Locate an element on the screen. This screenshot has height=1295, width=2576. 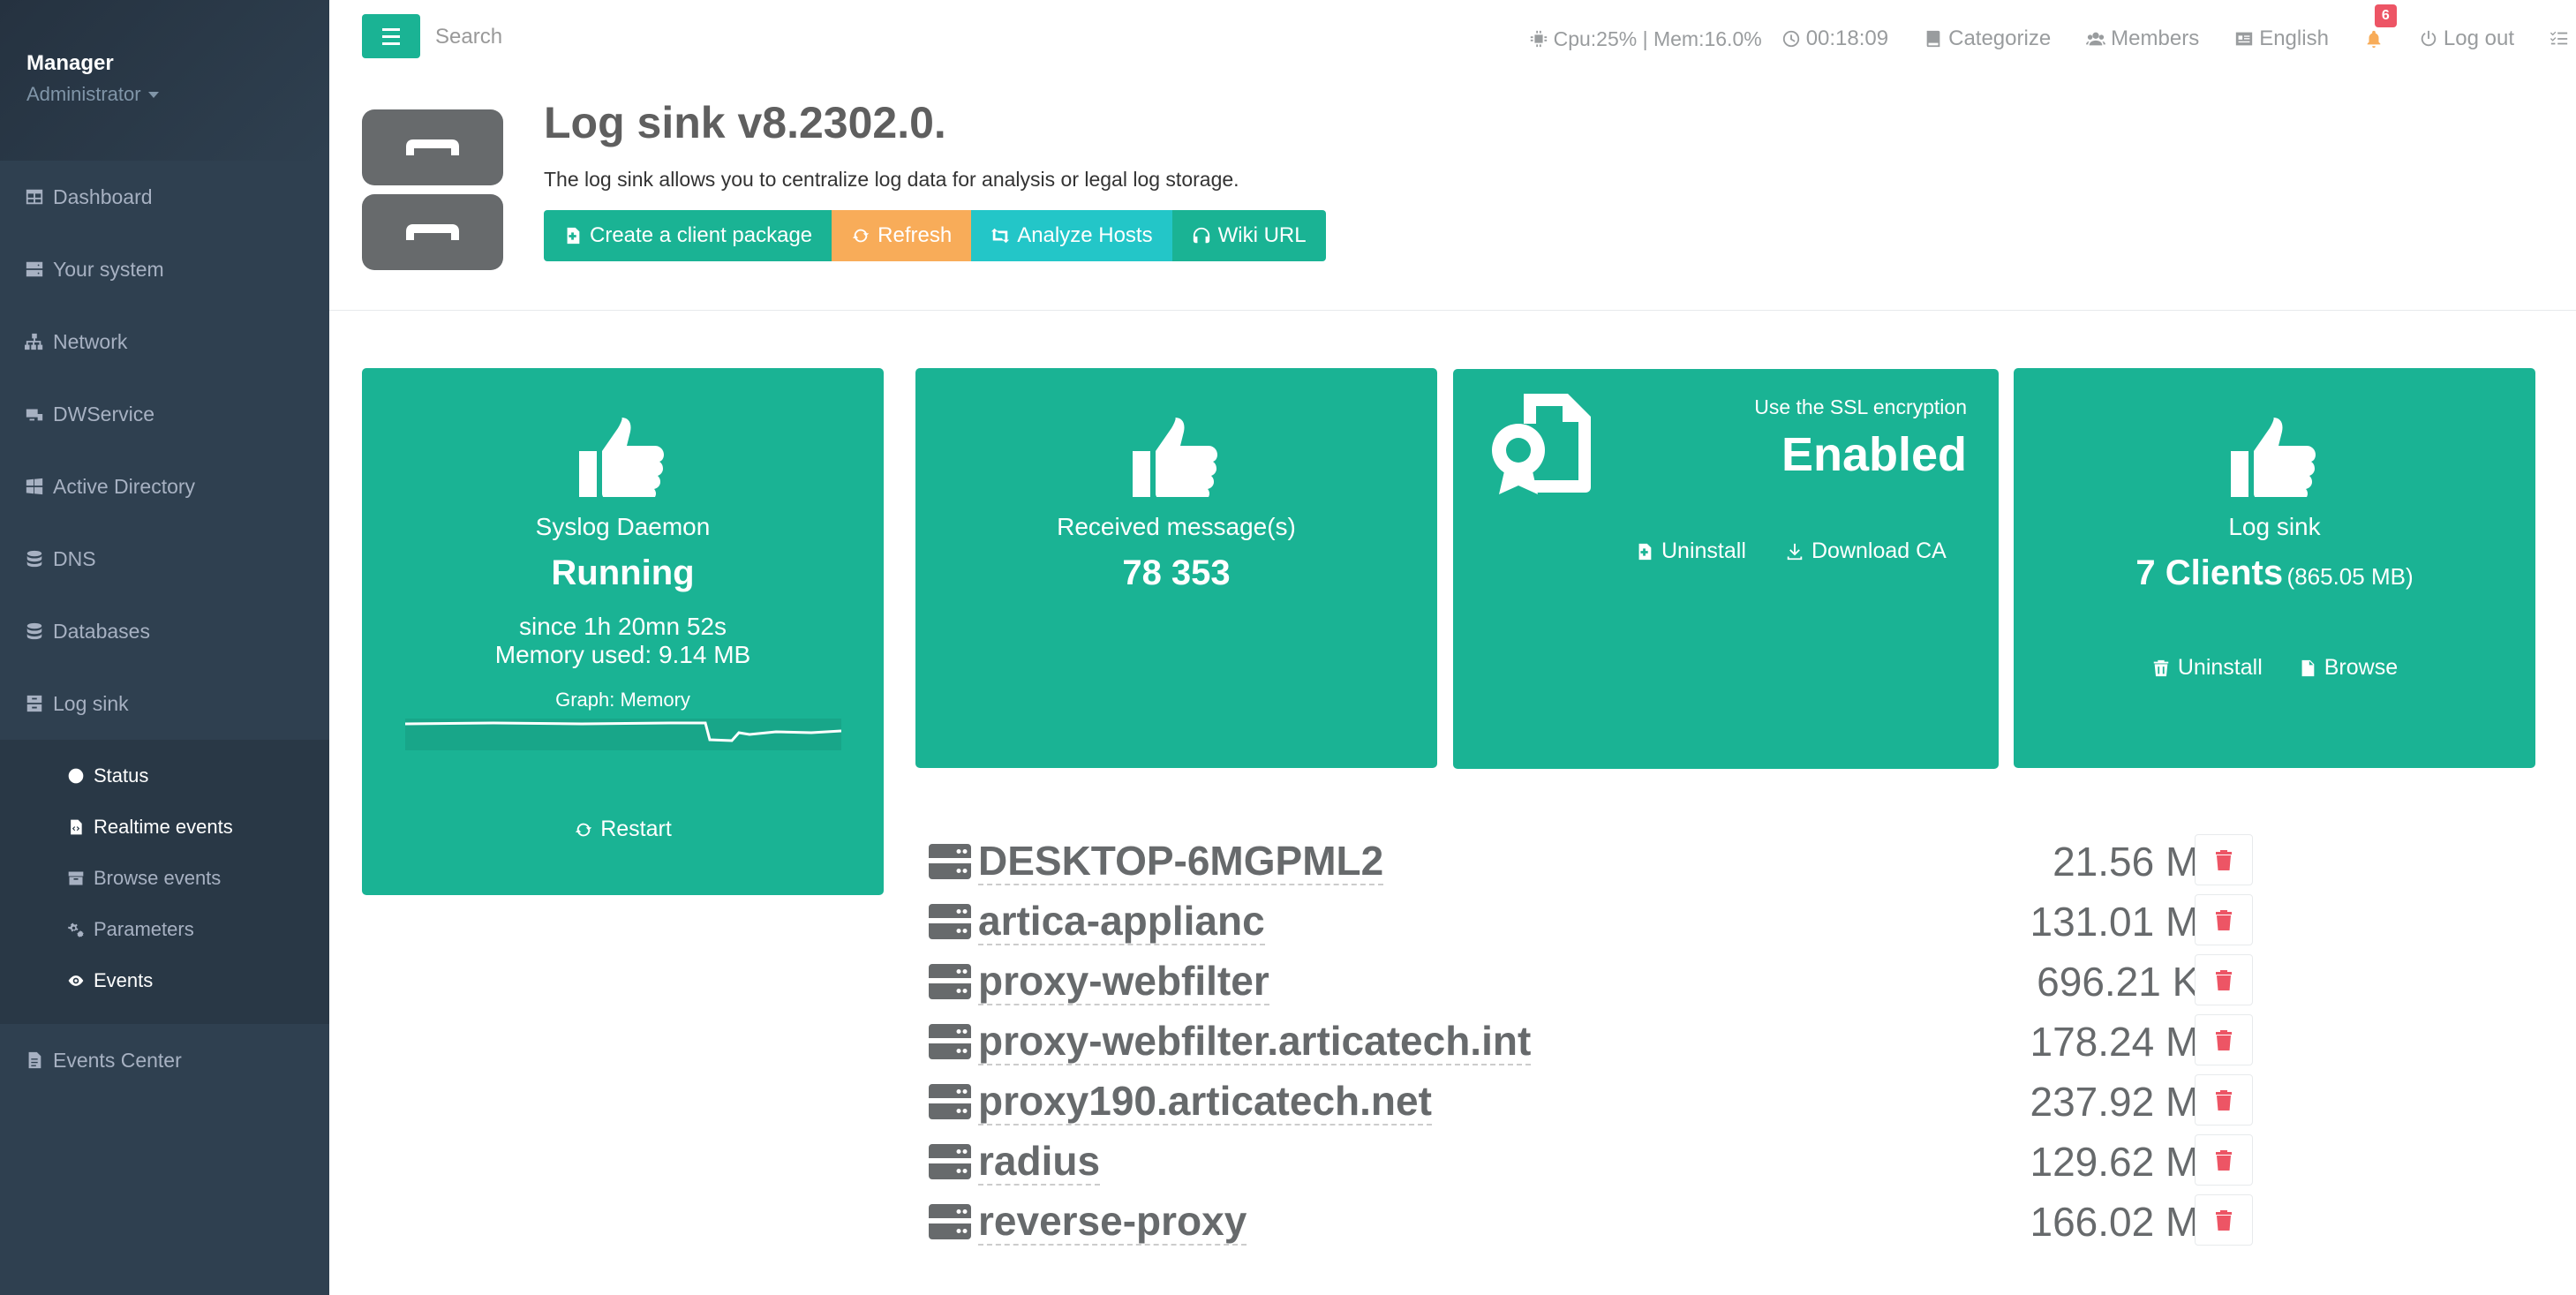
profile-name: Manager is located at coordinates (70, 63).